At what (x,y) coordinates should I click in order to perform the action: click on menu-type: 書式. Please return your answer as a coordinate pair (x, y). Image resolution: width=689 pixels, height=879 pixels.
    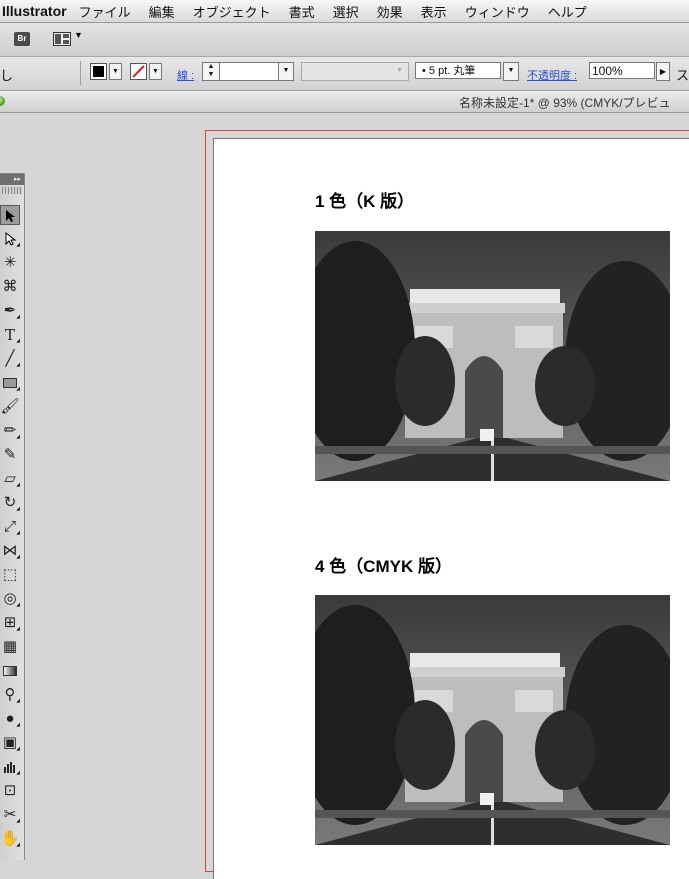
    Looking at the image, I should click on (302, 11).